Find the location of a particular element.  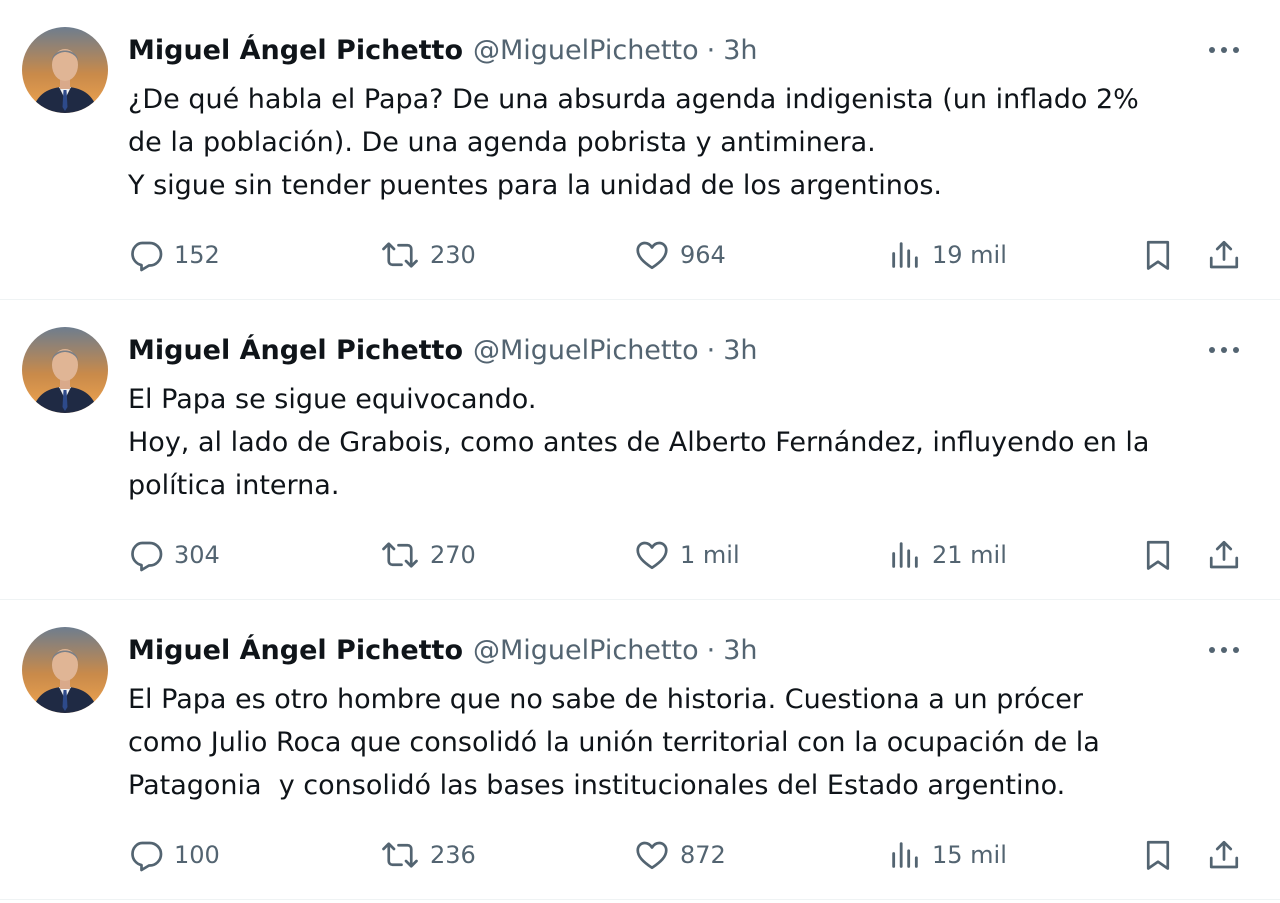

reply-count: 304 is located at coordinates (197, 555).